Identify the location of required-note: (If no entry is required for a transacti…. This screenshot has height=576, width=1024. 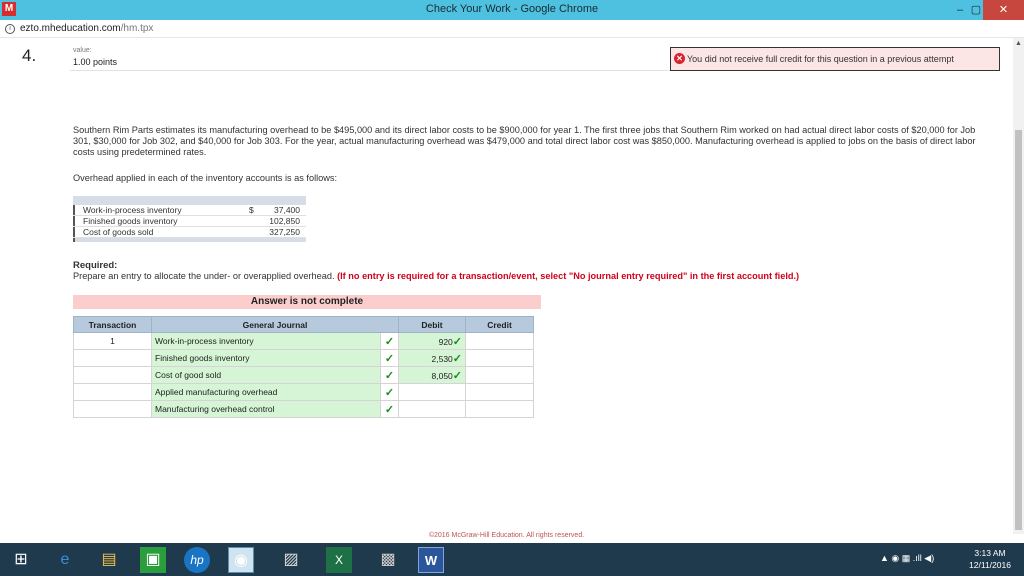
(568, 276).